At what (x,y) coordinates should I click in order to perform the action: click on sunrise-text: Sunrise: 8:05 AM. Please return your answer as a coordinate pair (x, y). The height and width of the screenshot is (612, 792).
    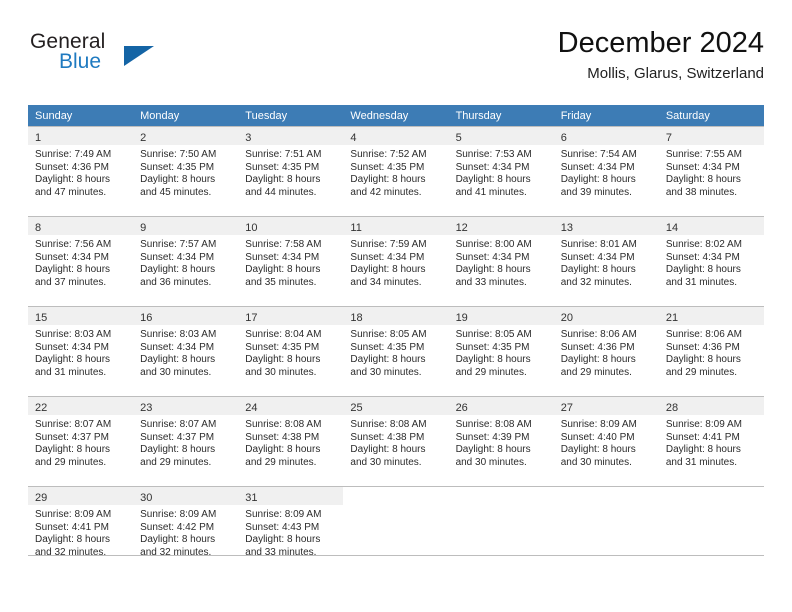
    Looking at the image, I should click on (388, 334).